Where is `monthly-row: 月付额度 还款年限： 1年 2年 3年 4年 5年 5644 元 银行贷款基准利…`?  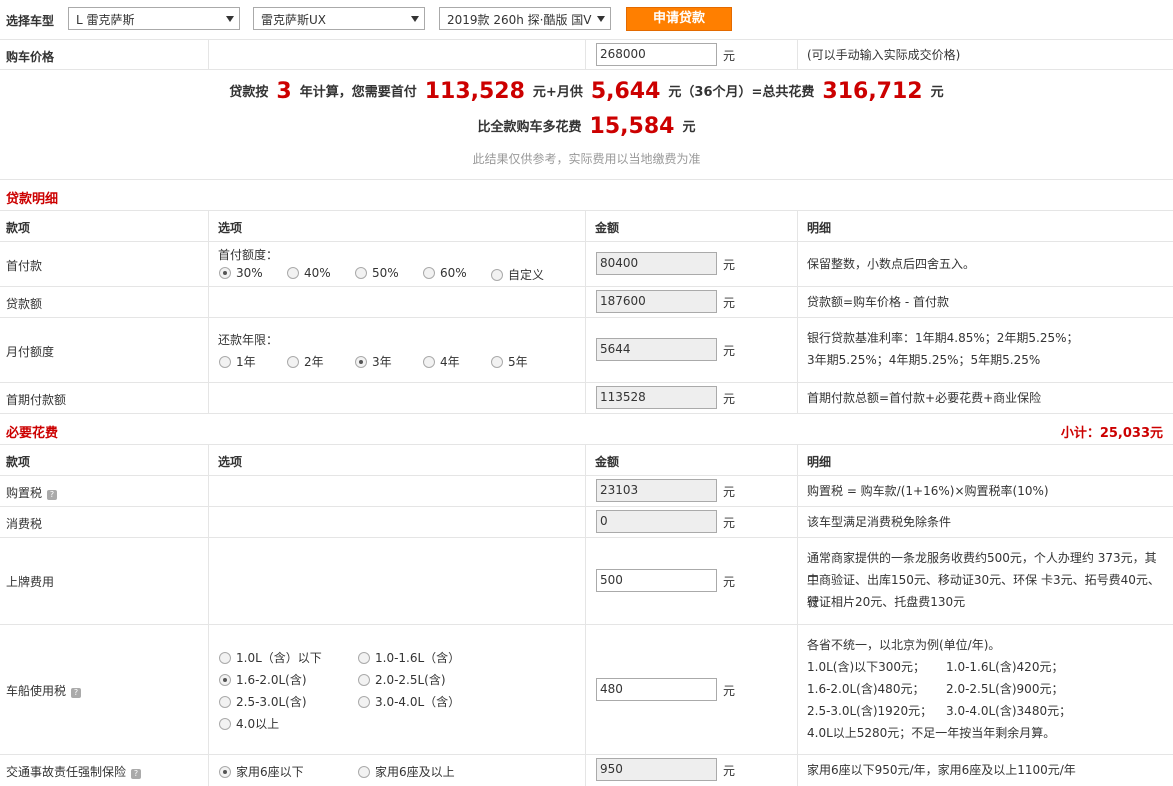
monthly-row: 月付额度 还款年限： 1年 2年 3年 4年 5年 5644 元 银行贷款基准利… is located at coordinates (586, 350).